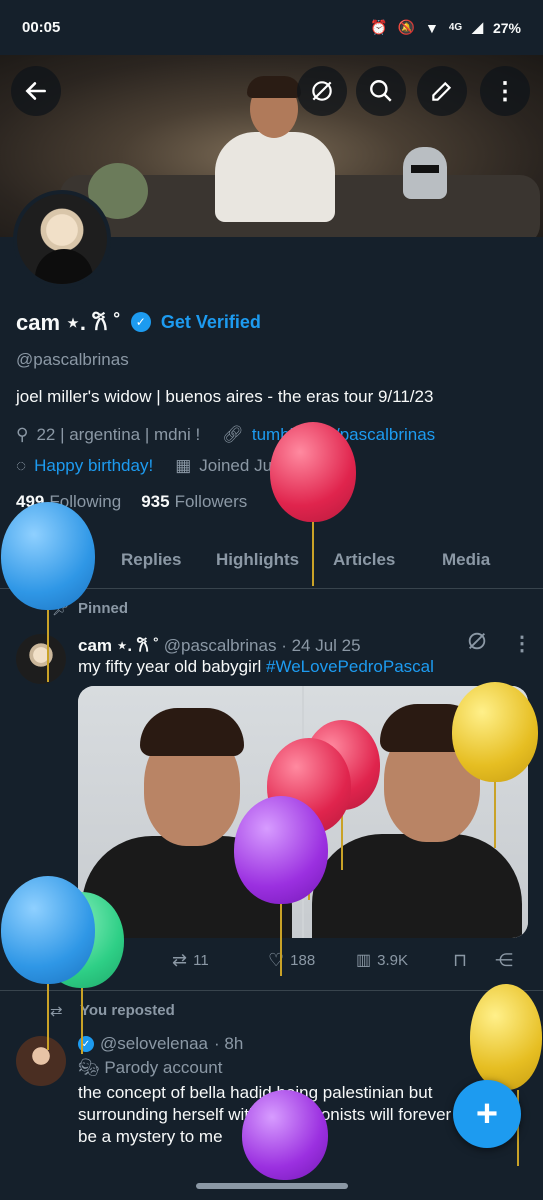 Image resolution: width=543 pixels, height=1200 pixels. What do you see at coordinates (103, 608) in the screenshot?
I see `pinned-label: Pinned` at bounding box center [103, 608].